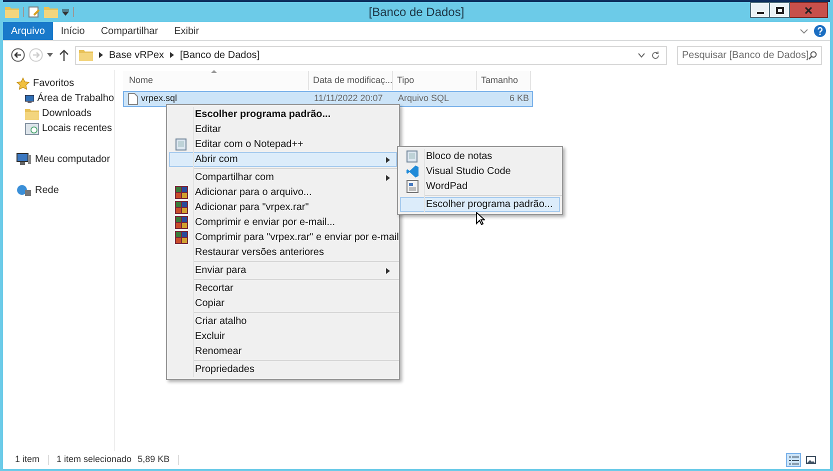 The image size is (833, 471). I want to click on sidebar-item: Área de Trabalho, so click(58, 98).